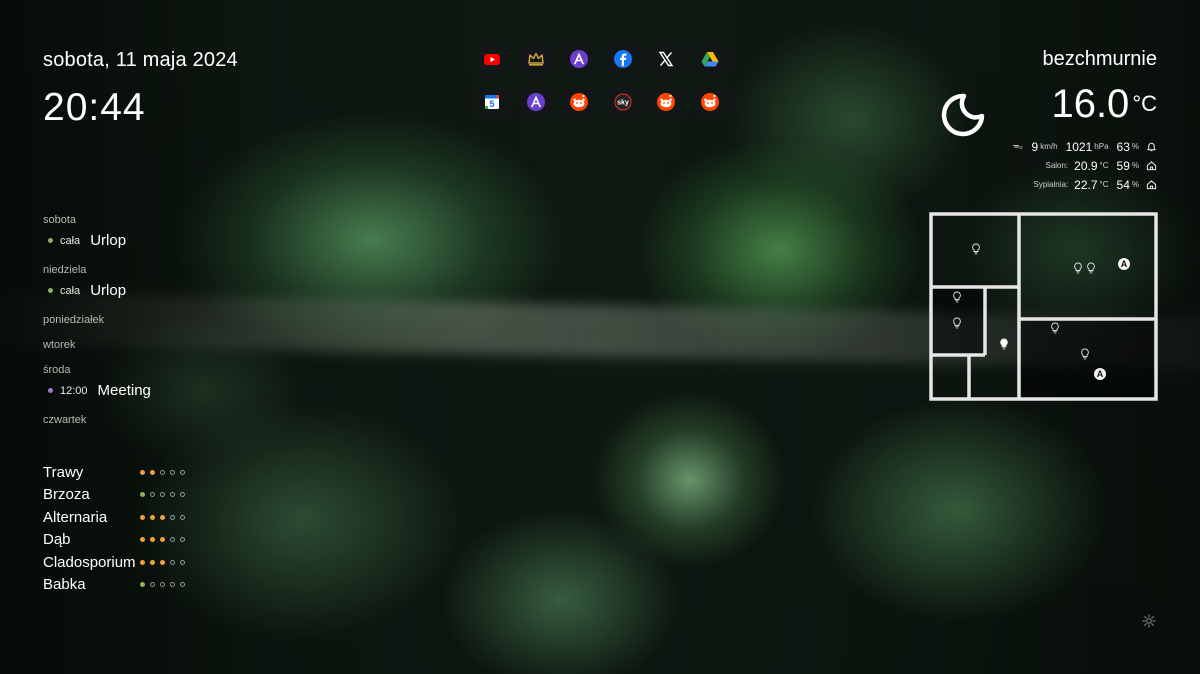 This screenshot has width=1200, height=674. I want to click on wind-speed: 9, so click(1035, 146).